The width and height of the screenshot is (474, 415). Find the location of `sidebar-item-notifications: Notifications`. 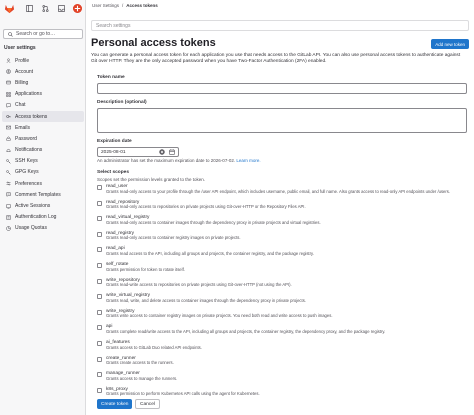

sidebar-item-notifications: Notifications is located at coordinates (43, 150).